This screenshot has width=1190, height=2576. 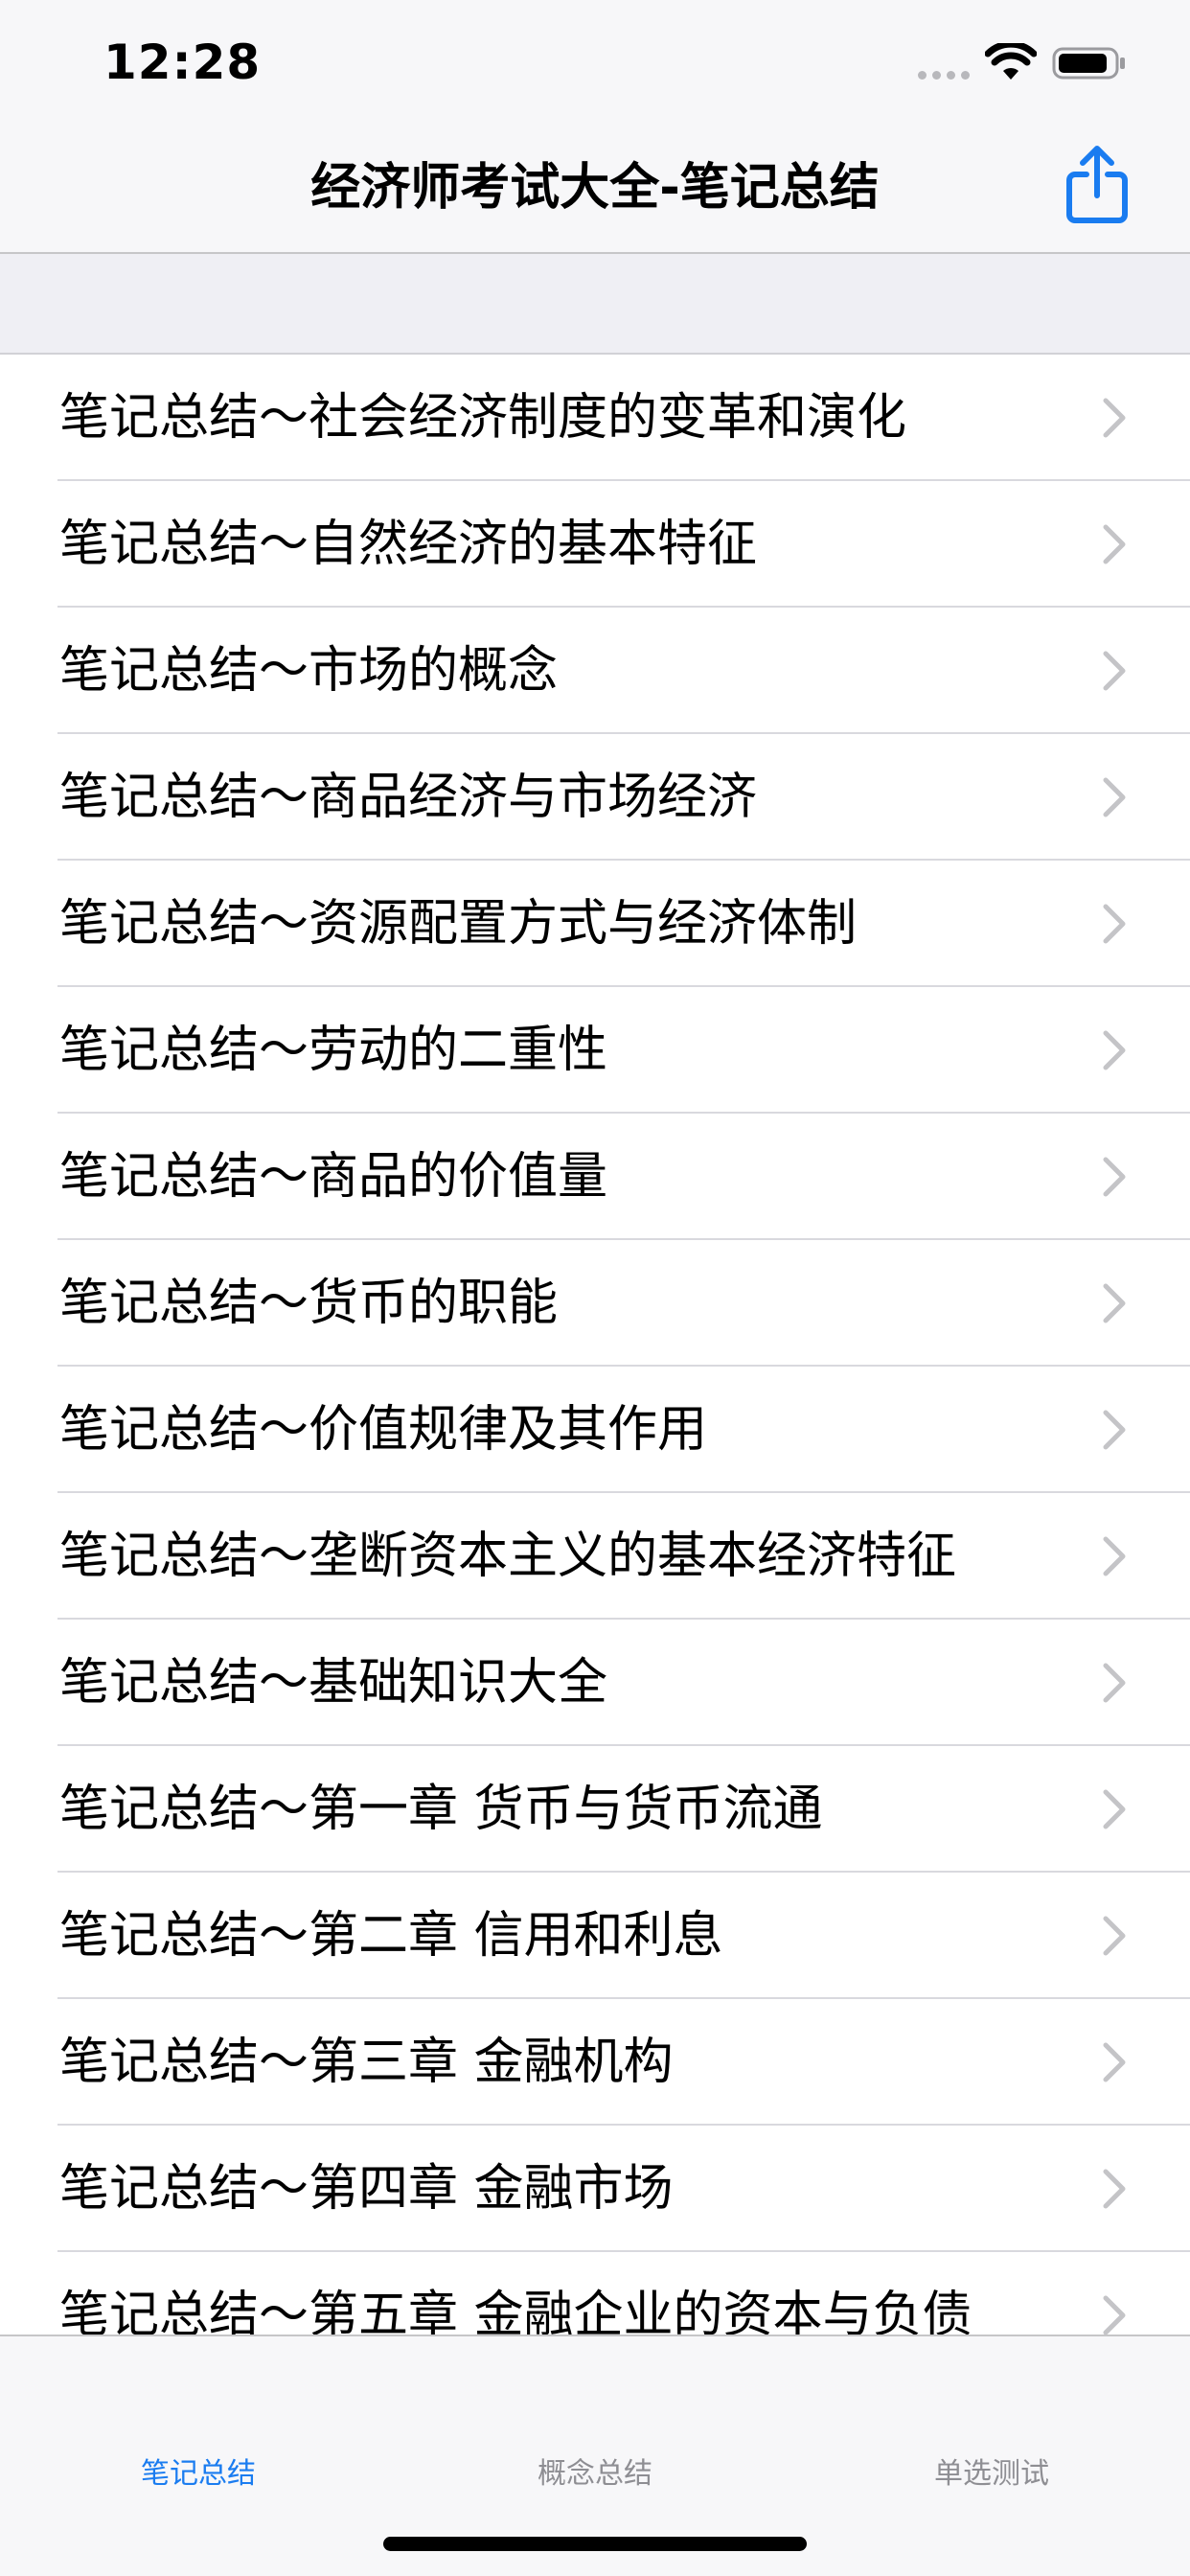 What do you see at coordinates (199, 2474) in the screenshot?
I see `tab-label: 笔记总结` at bounding box center [199, 2474].